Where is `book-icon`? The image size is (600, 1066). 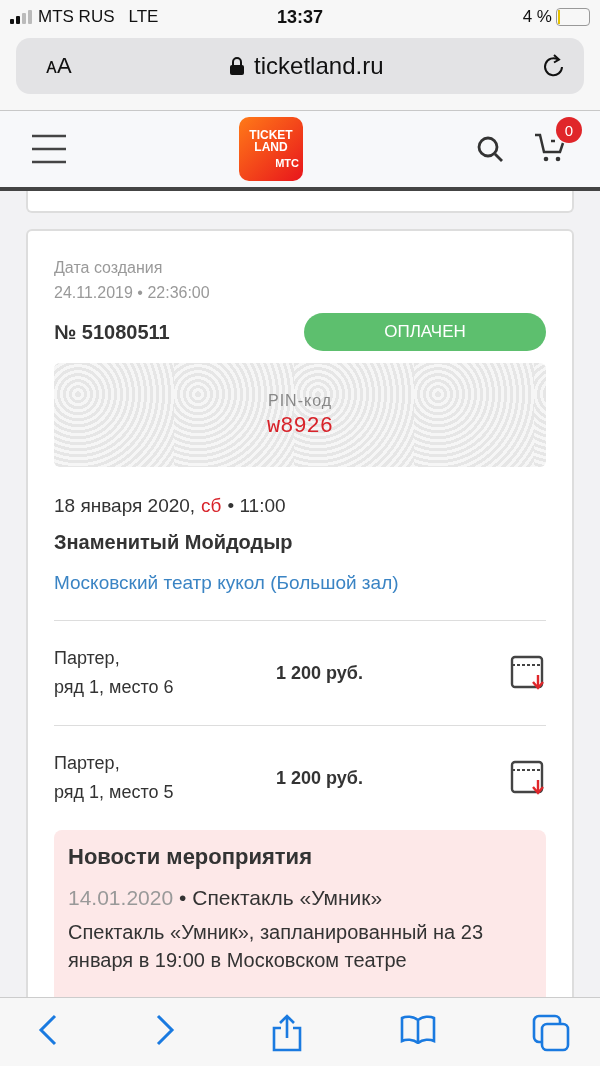
book-icon is located at coordinates (417, 1029).